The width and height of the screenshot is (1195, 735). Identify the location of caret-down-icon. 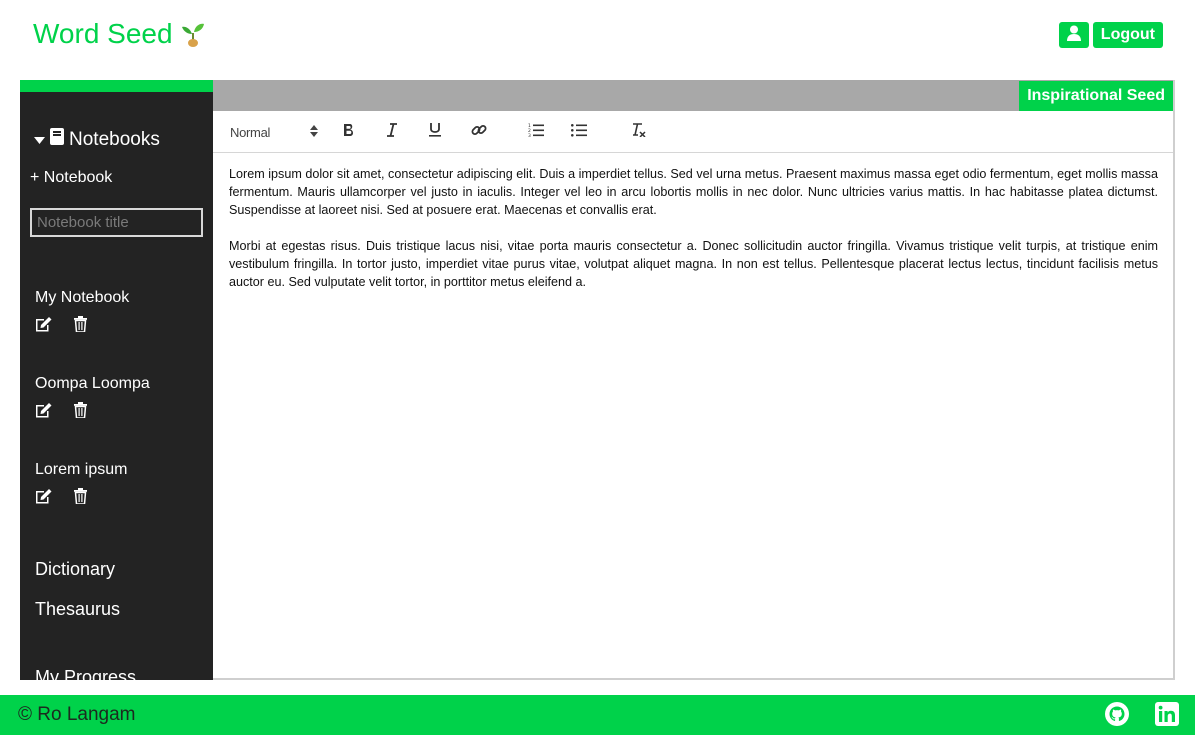
(39, 140).